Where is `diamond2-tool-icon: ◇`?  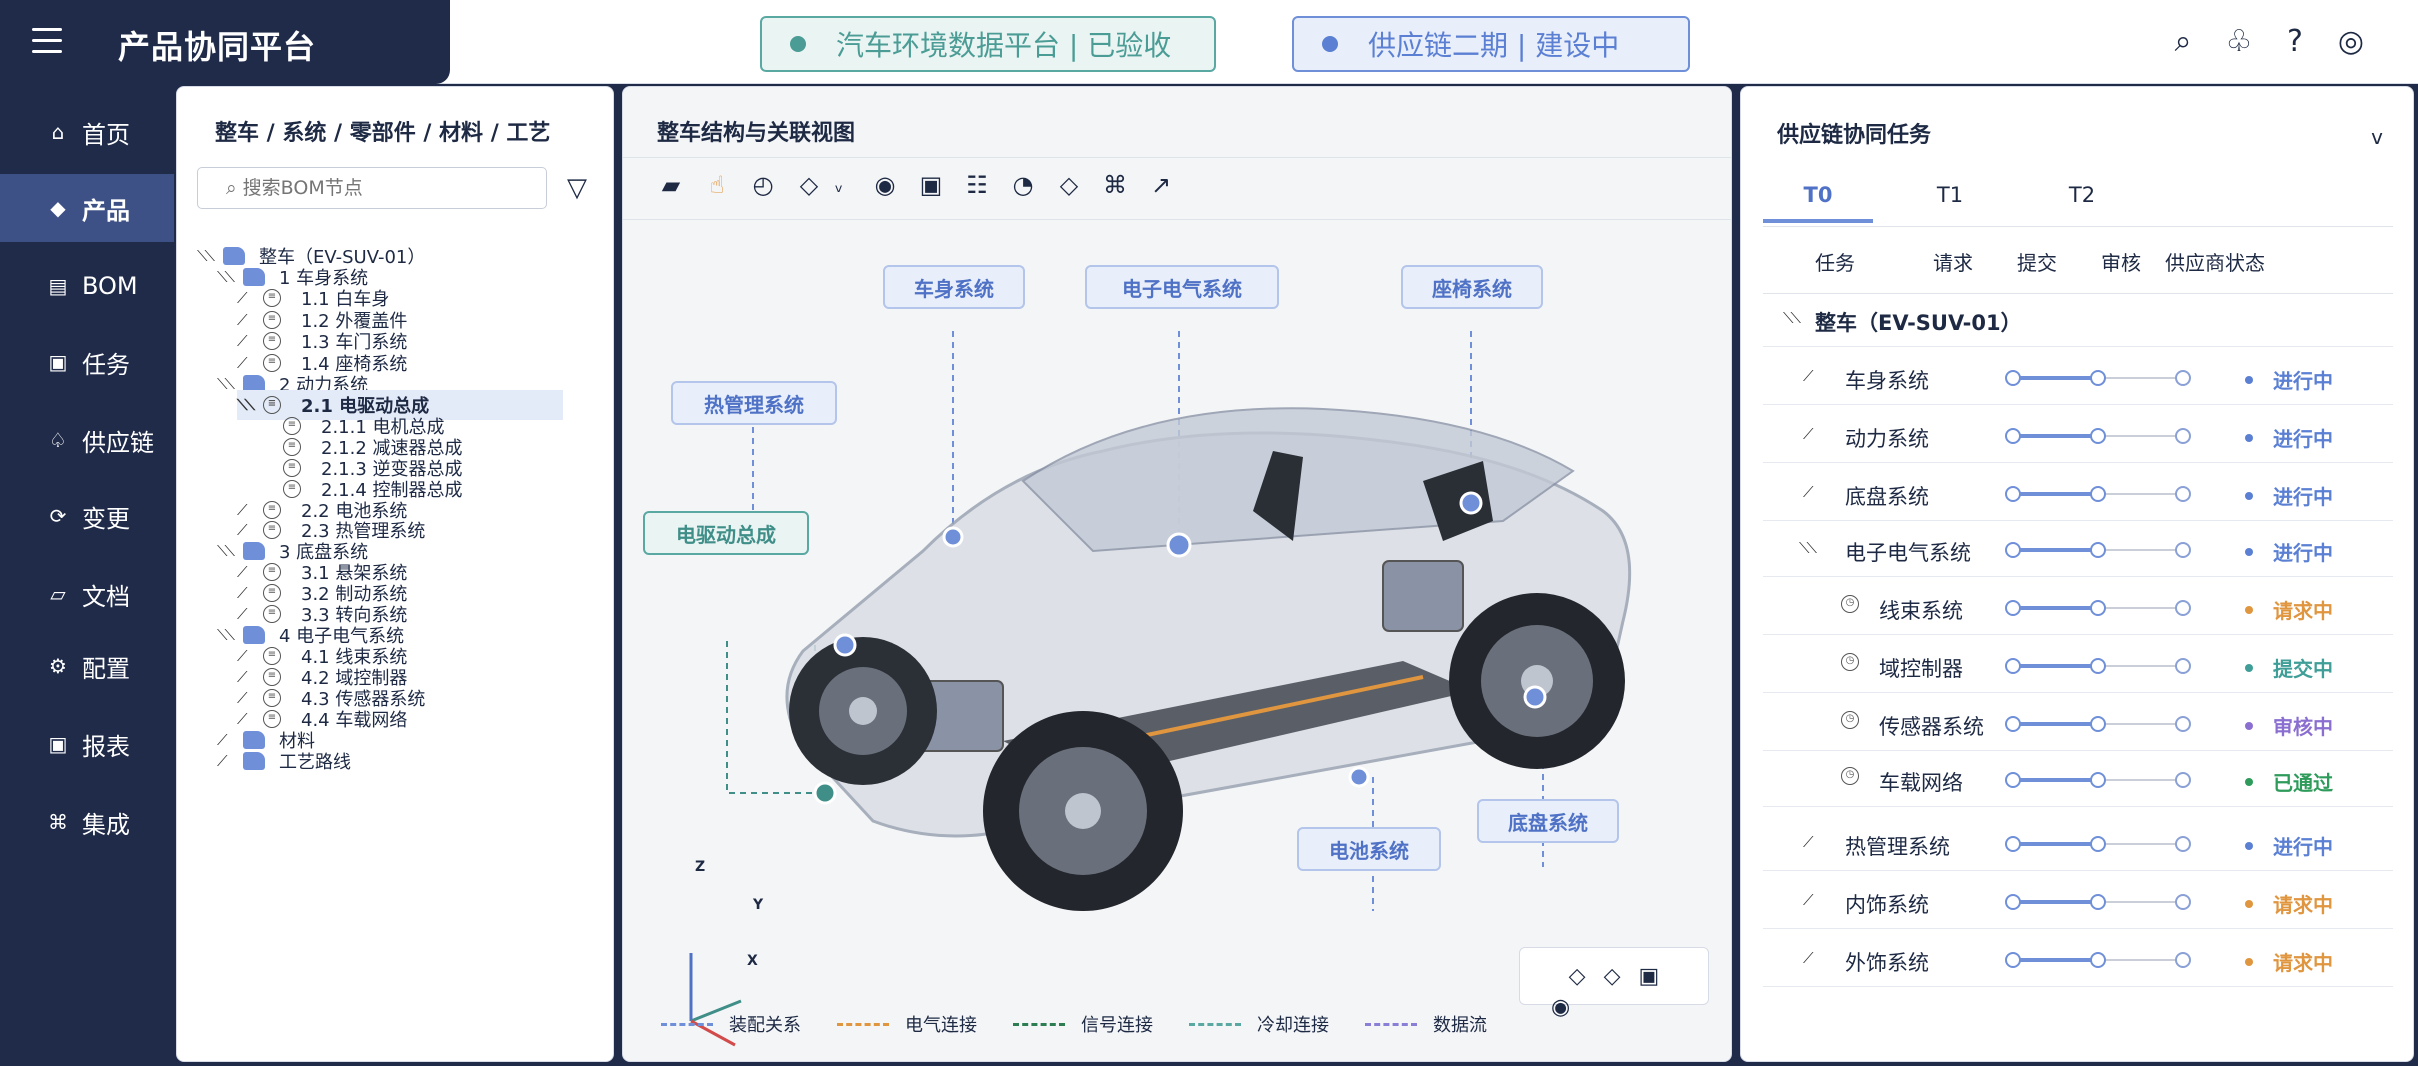
diamond2-tool-icon: ◇ is located at coordinates (1069, 185).